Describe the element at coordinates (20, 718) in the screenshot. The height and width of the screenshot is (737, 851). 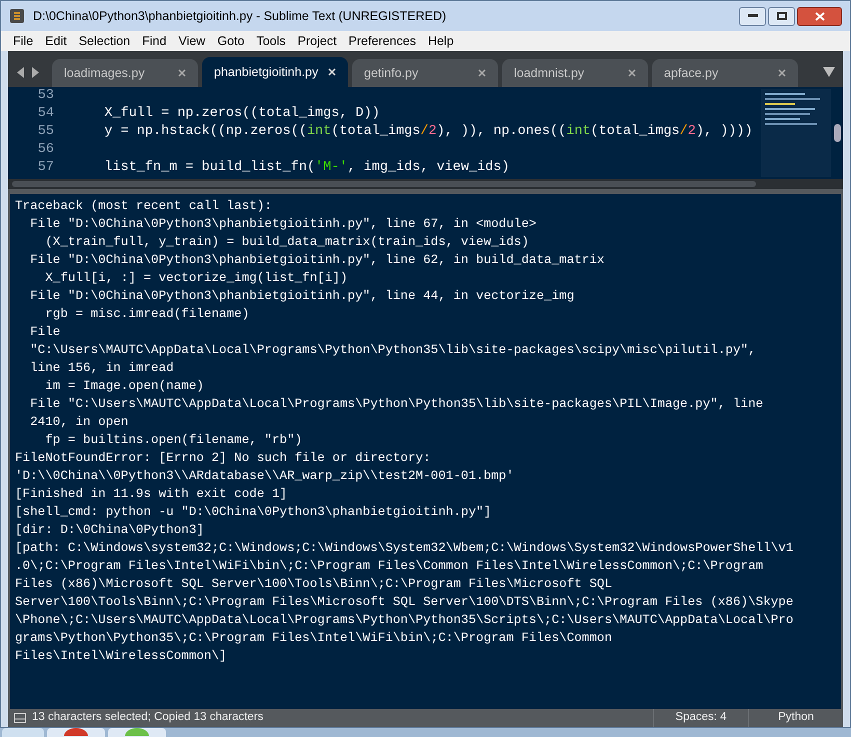
I see `panel-toggle-icon` at that location.